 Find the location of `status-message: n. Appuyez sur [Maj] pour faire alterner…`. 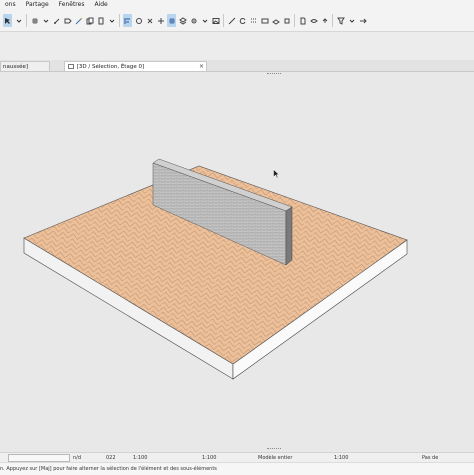

status-message: n. Appuyez sur [Maj] pour faire alterner… is located at coordinates (108, 469).